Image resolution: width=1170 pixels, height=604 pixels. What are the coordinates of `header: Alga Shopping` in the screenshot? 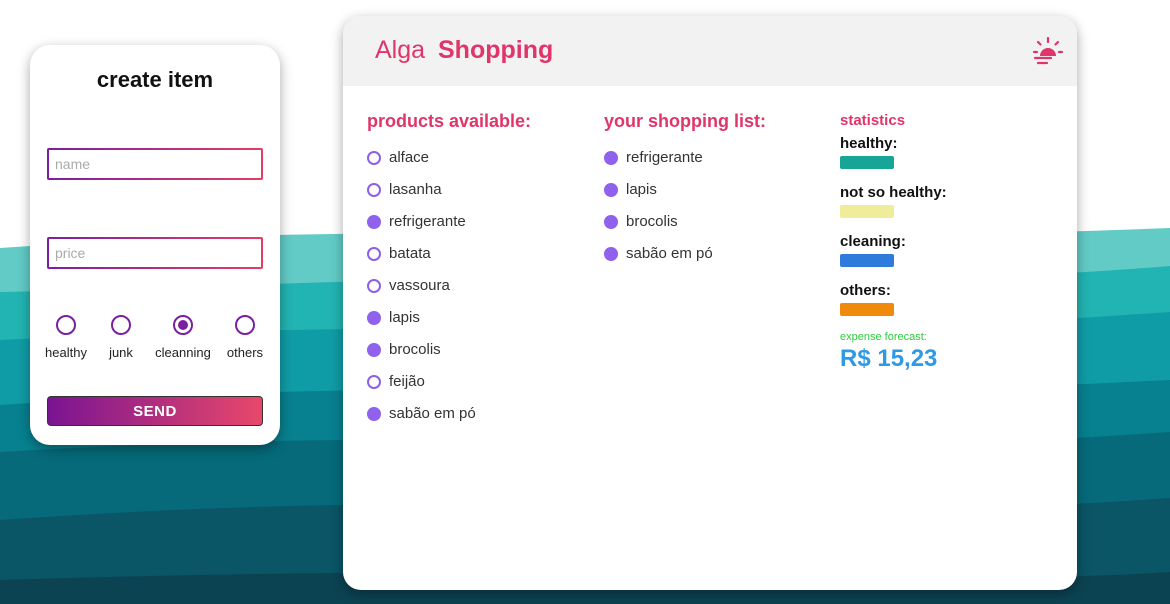 It's located at (710, 51).